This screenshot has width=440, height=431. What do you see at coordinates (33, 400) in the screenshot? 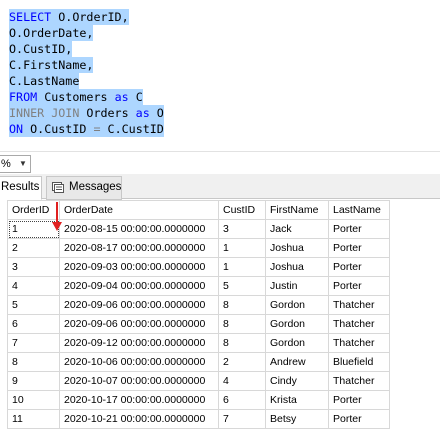
I see `table-cell: 10` at bounding box center [33, 400].